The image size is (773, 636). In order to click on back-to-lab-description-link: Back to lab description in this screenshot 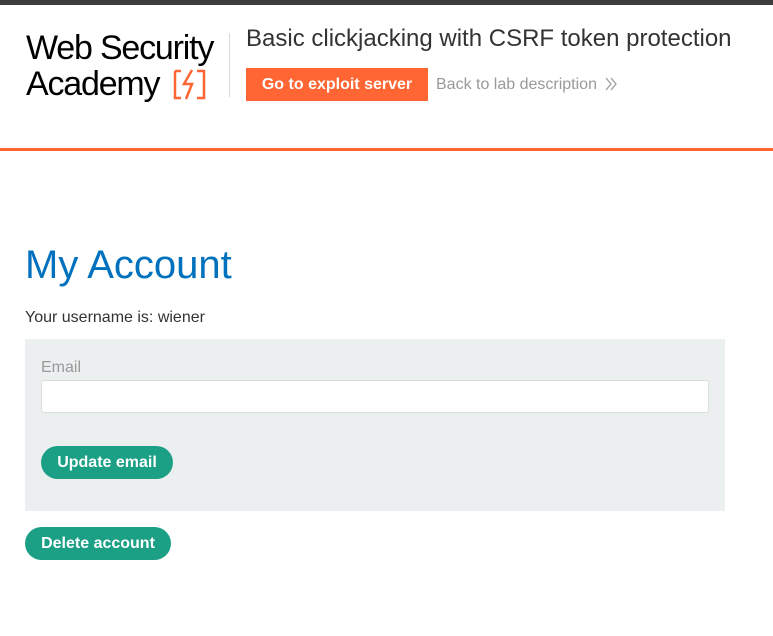, I will do `click(516, 85)`.